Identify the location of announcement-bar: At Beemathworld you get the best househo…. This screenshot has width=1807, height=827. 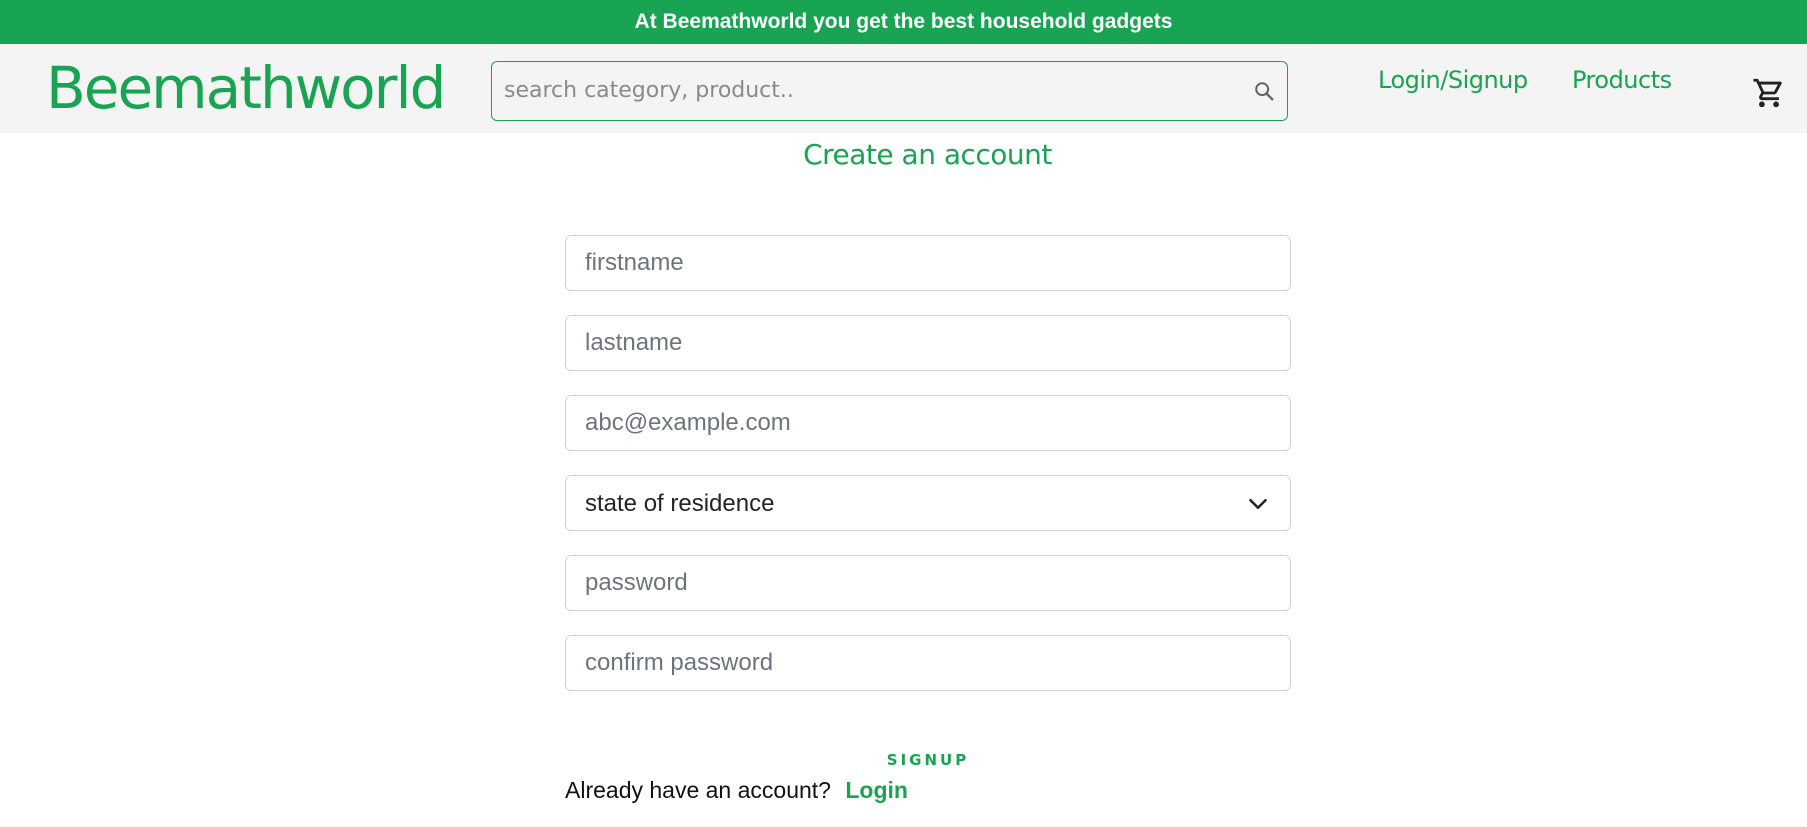
(903, 22).